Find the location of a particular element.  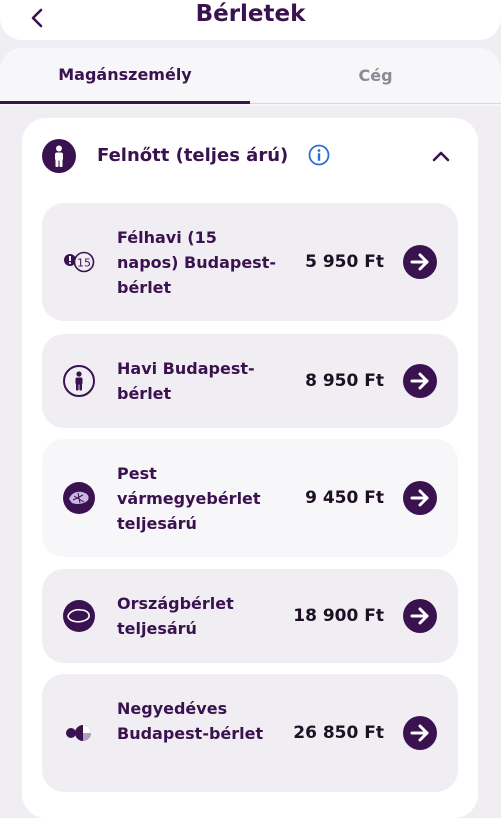

section-title: Felnőtt (teljes árú) is located at coordinates (193, 155).